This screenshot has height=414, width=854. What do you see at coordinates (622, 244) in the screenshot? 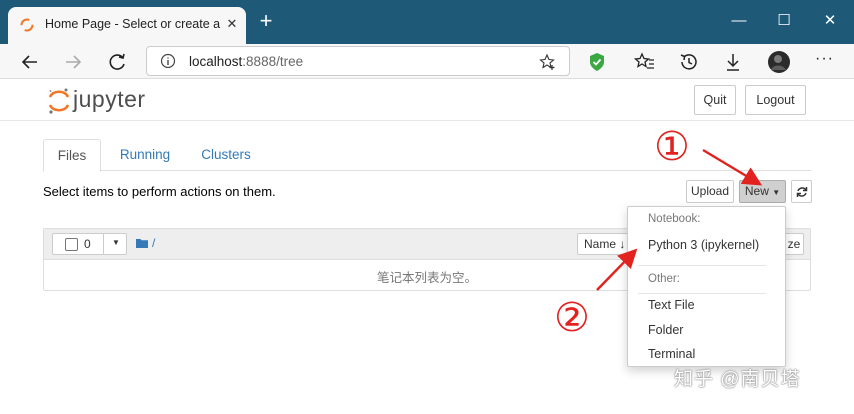
I see `arrow-down-icon: ↓` at bounding box center [622, 244].